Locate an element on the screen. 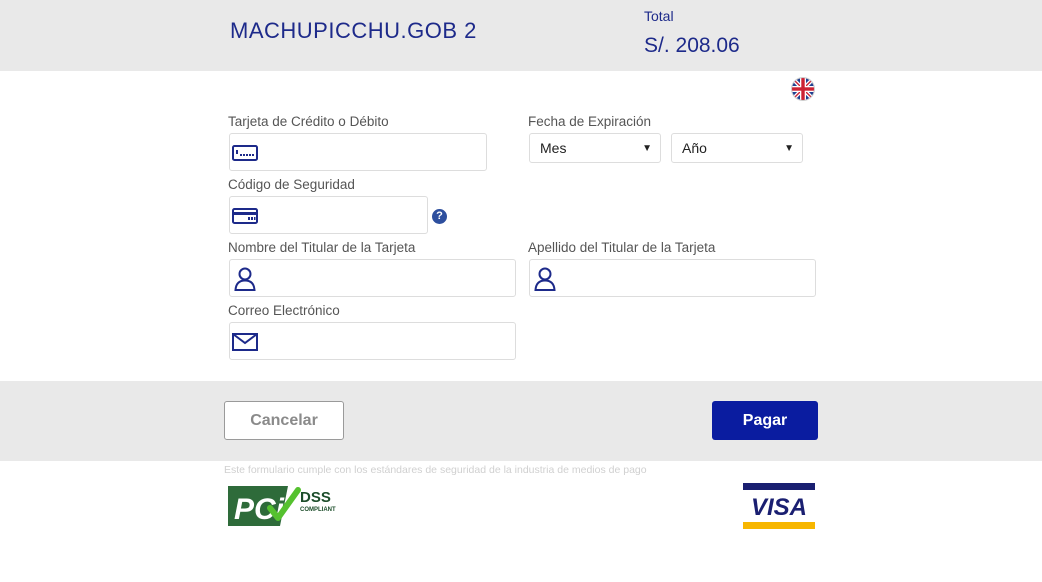 The height and width of the screenshot is (582, 1042). last-name-field is located at coordinates (672, 278).